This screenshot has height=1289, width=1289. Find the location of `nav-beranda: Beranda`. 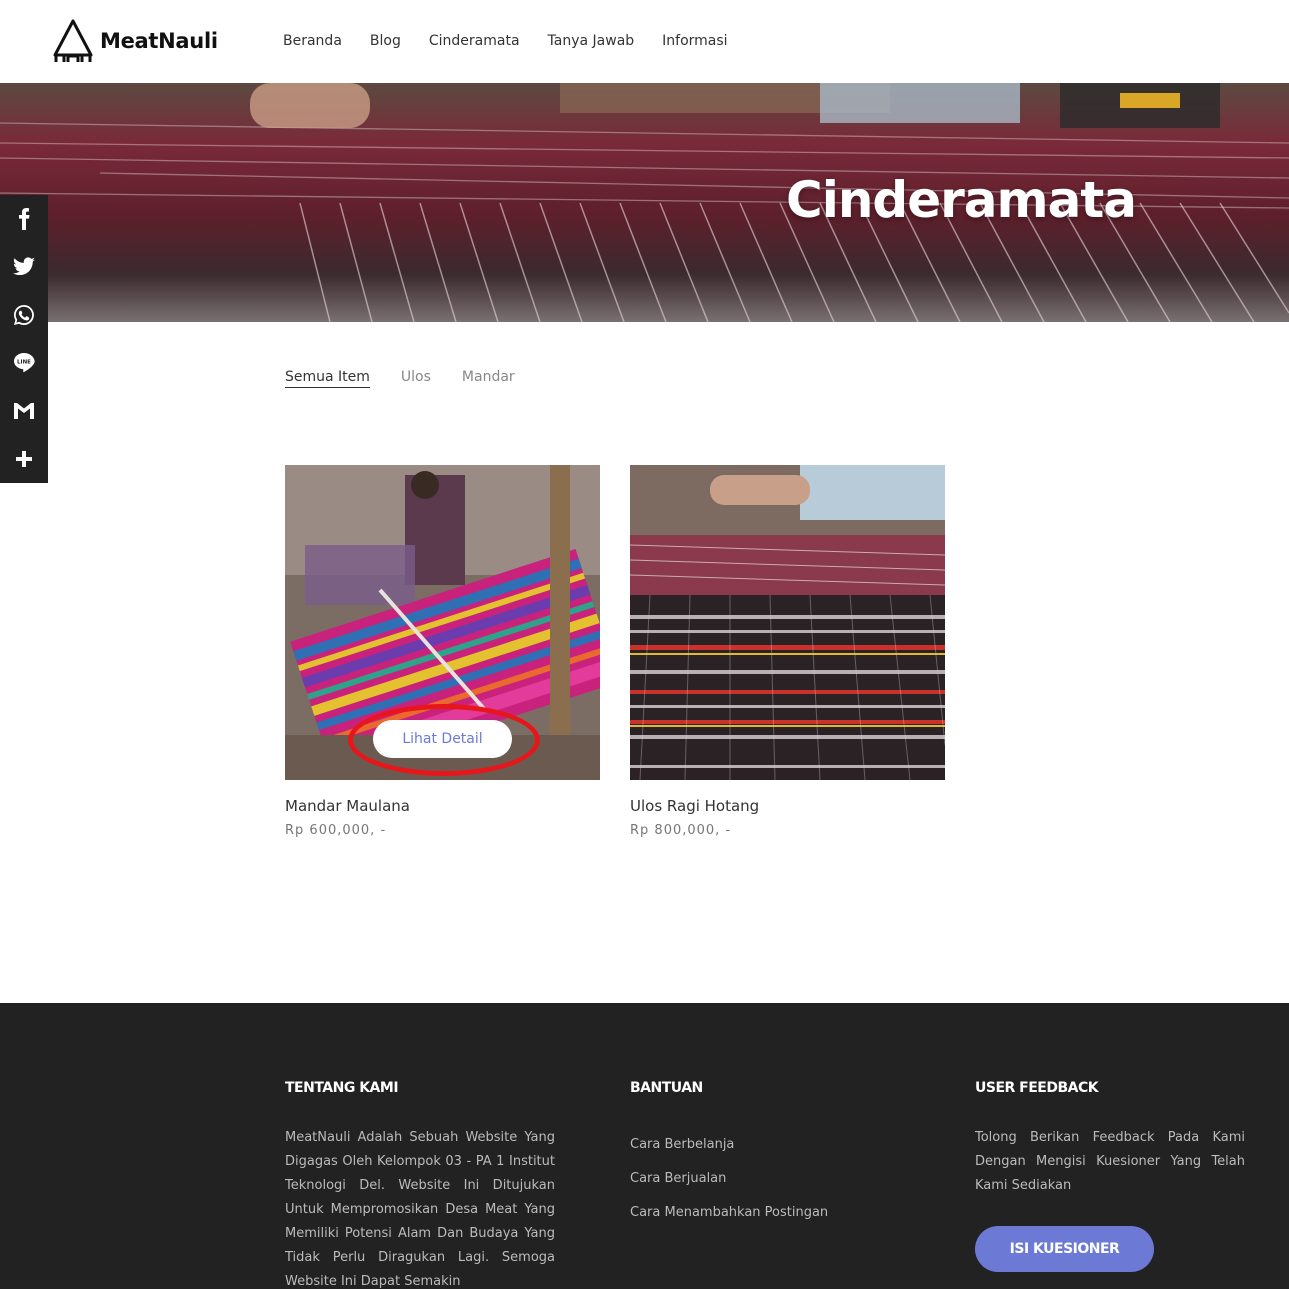

nav-beranda: Beranda is located at coordinates (312, 41).